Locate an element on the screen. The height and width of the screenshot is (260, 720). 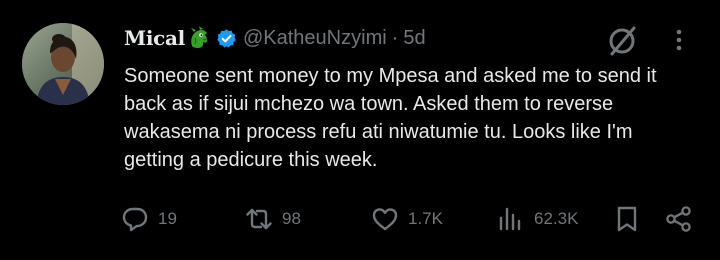
heart-icon is located at coordinates (385, 219).